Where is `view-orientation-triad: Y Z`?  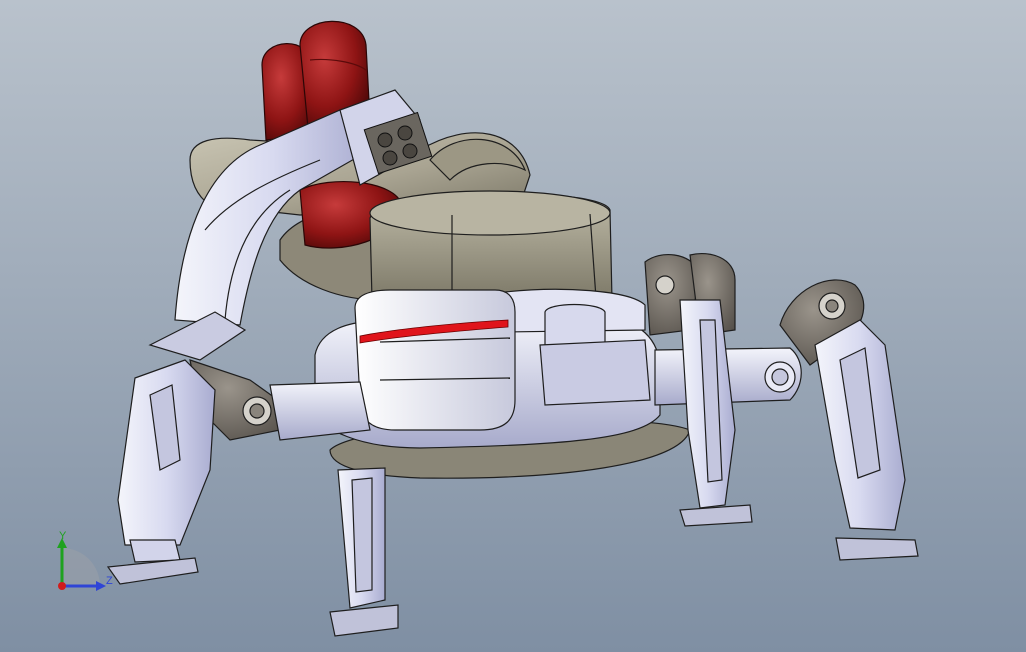 view-orientation-triad: Y Z is located at coordinates (85, 560).